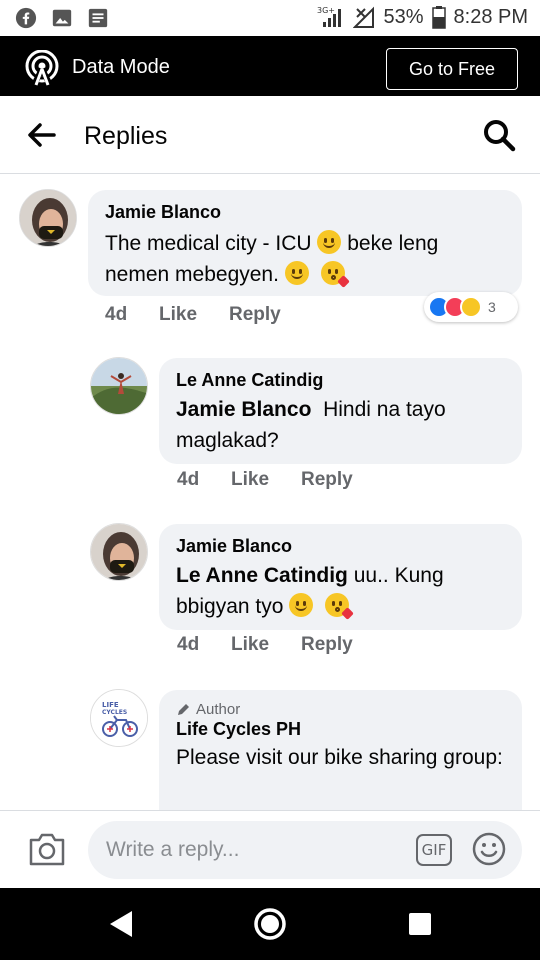  What do you see at coordinates (42, 68) in the screenshot?
I see `broadcast-icon` at bounding box center [42, 68].